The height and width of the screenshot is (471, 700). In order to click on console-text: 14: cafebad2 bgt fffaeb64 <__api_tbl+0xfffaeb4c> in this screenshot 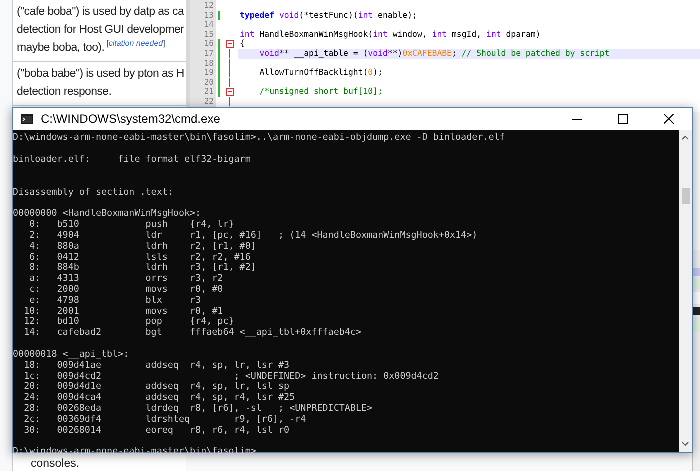, I will do `click(192, 333)`.